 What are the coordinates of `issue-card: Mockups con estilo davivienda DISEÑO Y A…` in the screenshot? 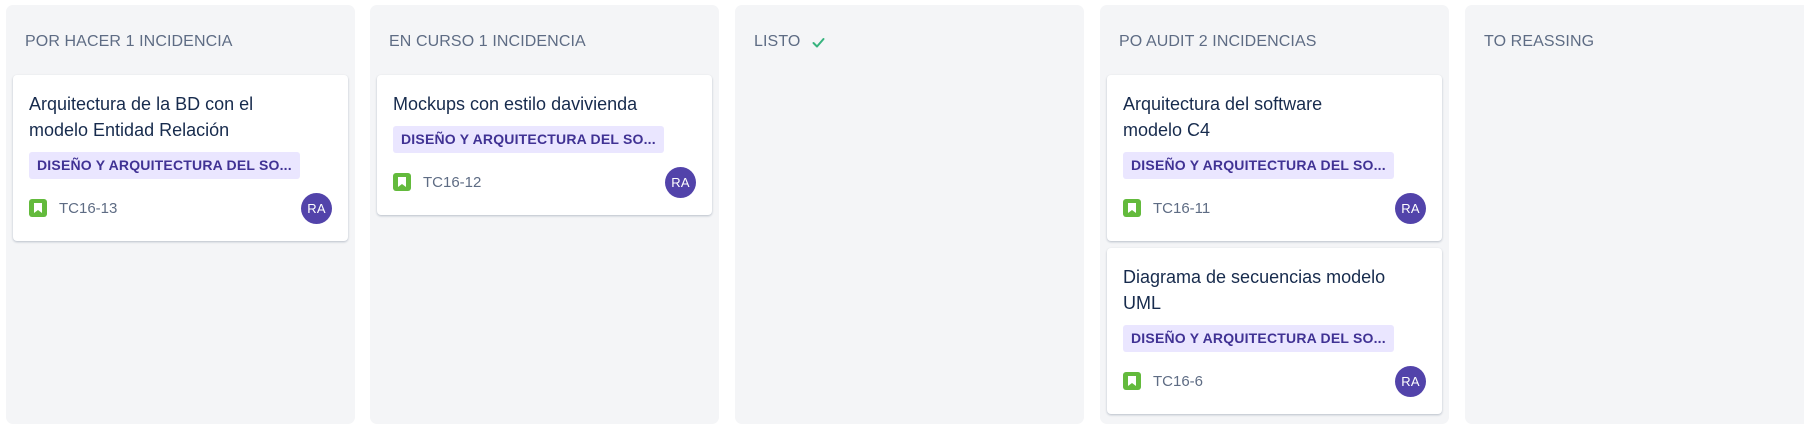 It's located at (544, 145).